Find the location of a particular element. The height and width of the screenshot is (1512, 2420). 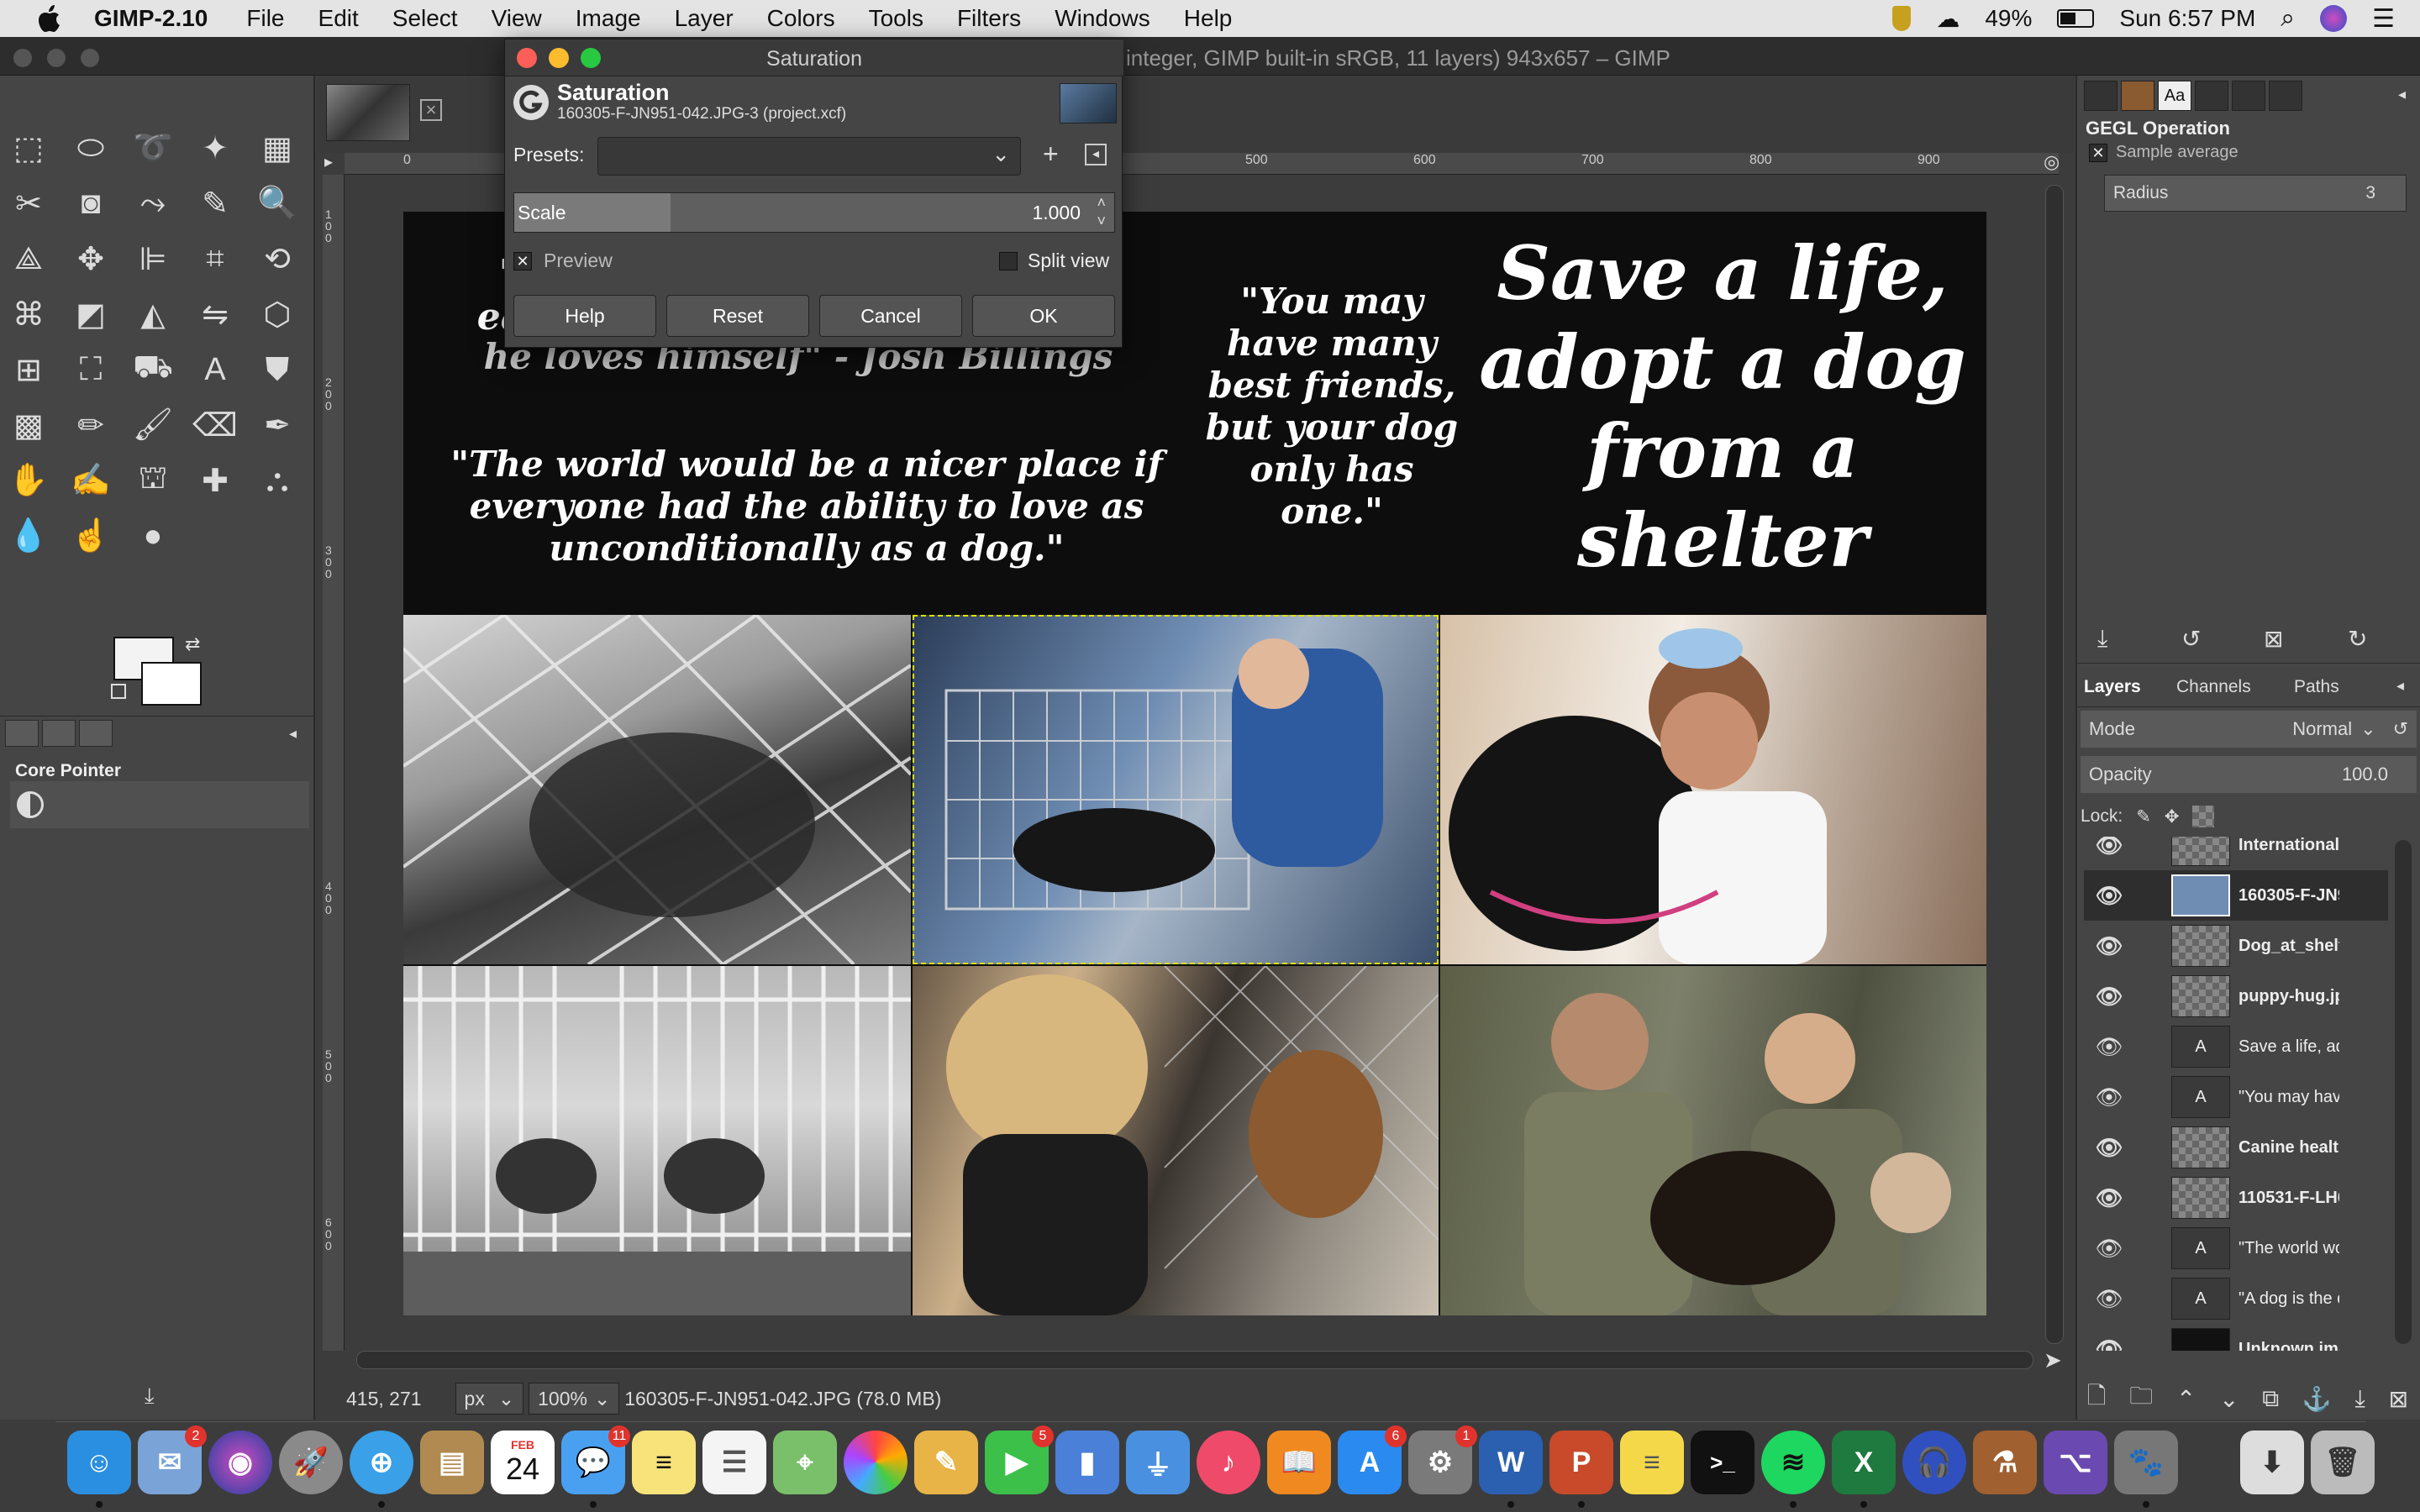

navigate-icon: ➤ is located at coordinates (2053, 1360).